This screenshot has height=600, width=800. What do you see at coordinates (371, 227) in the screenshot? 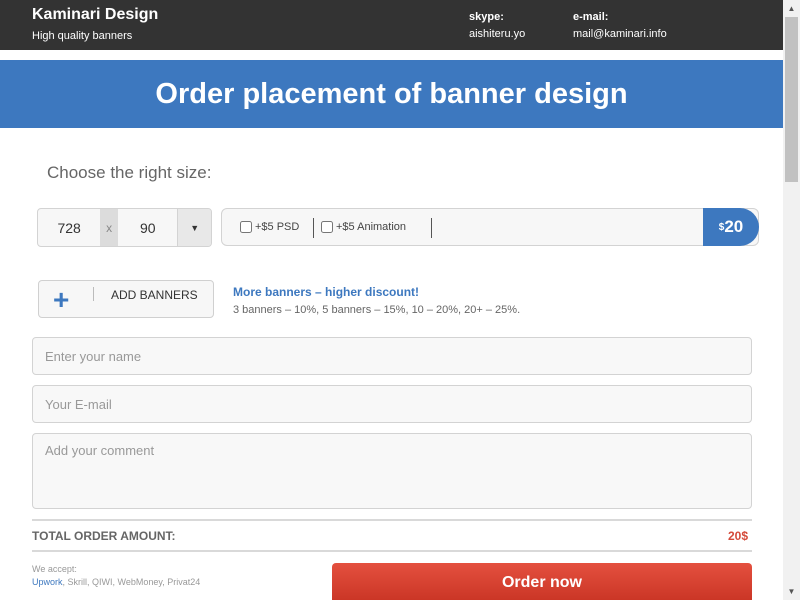
I see `animation-label: +$5 Animation` at bounding box center [371, 227].